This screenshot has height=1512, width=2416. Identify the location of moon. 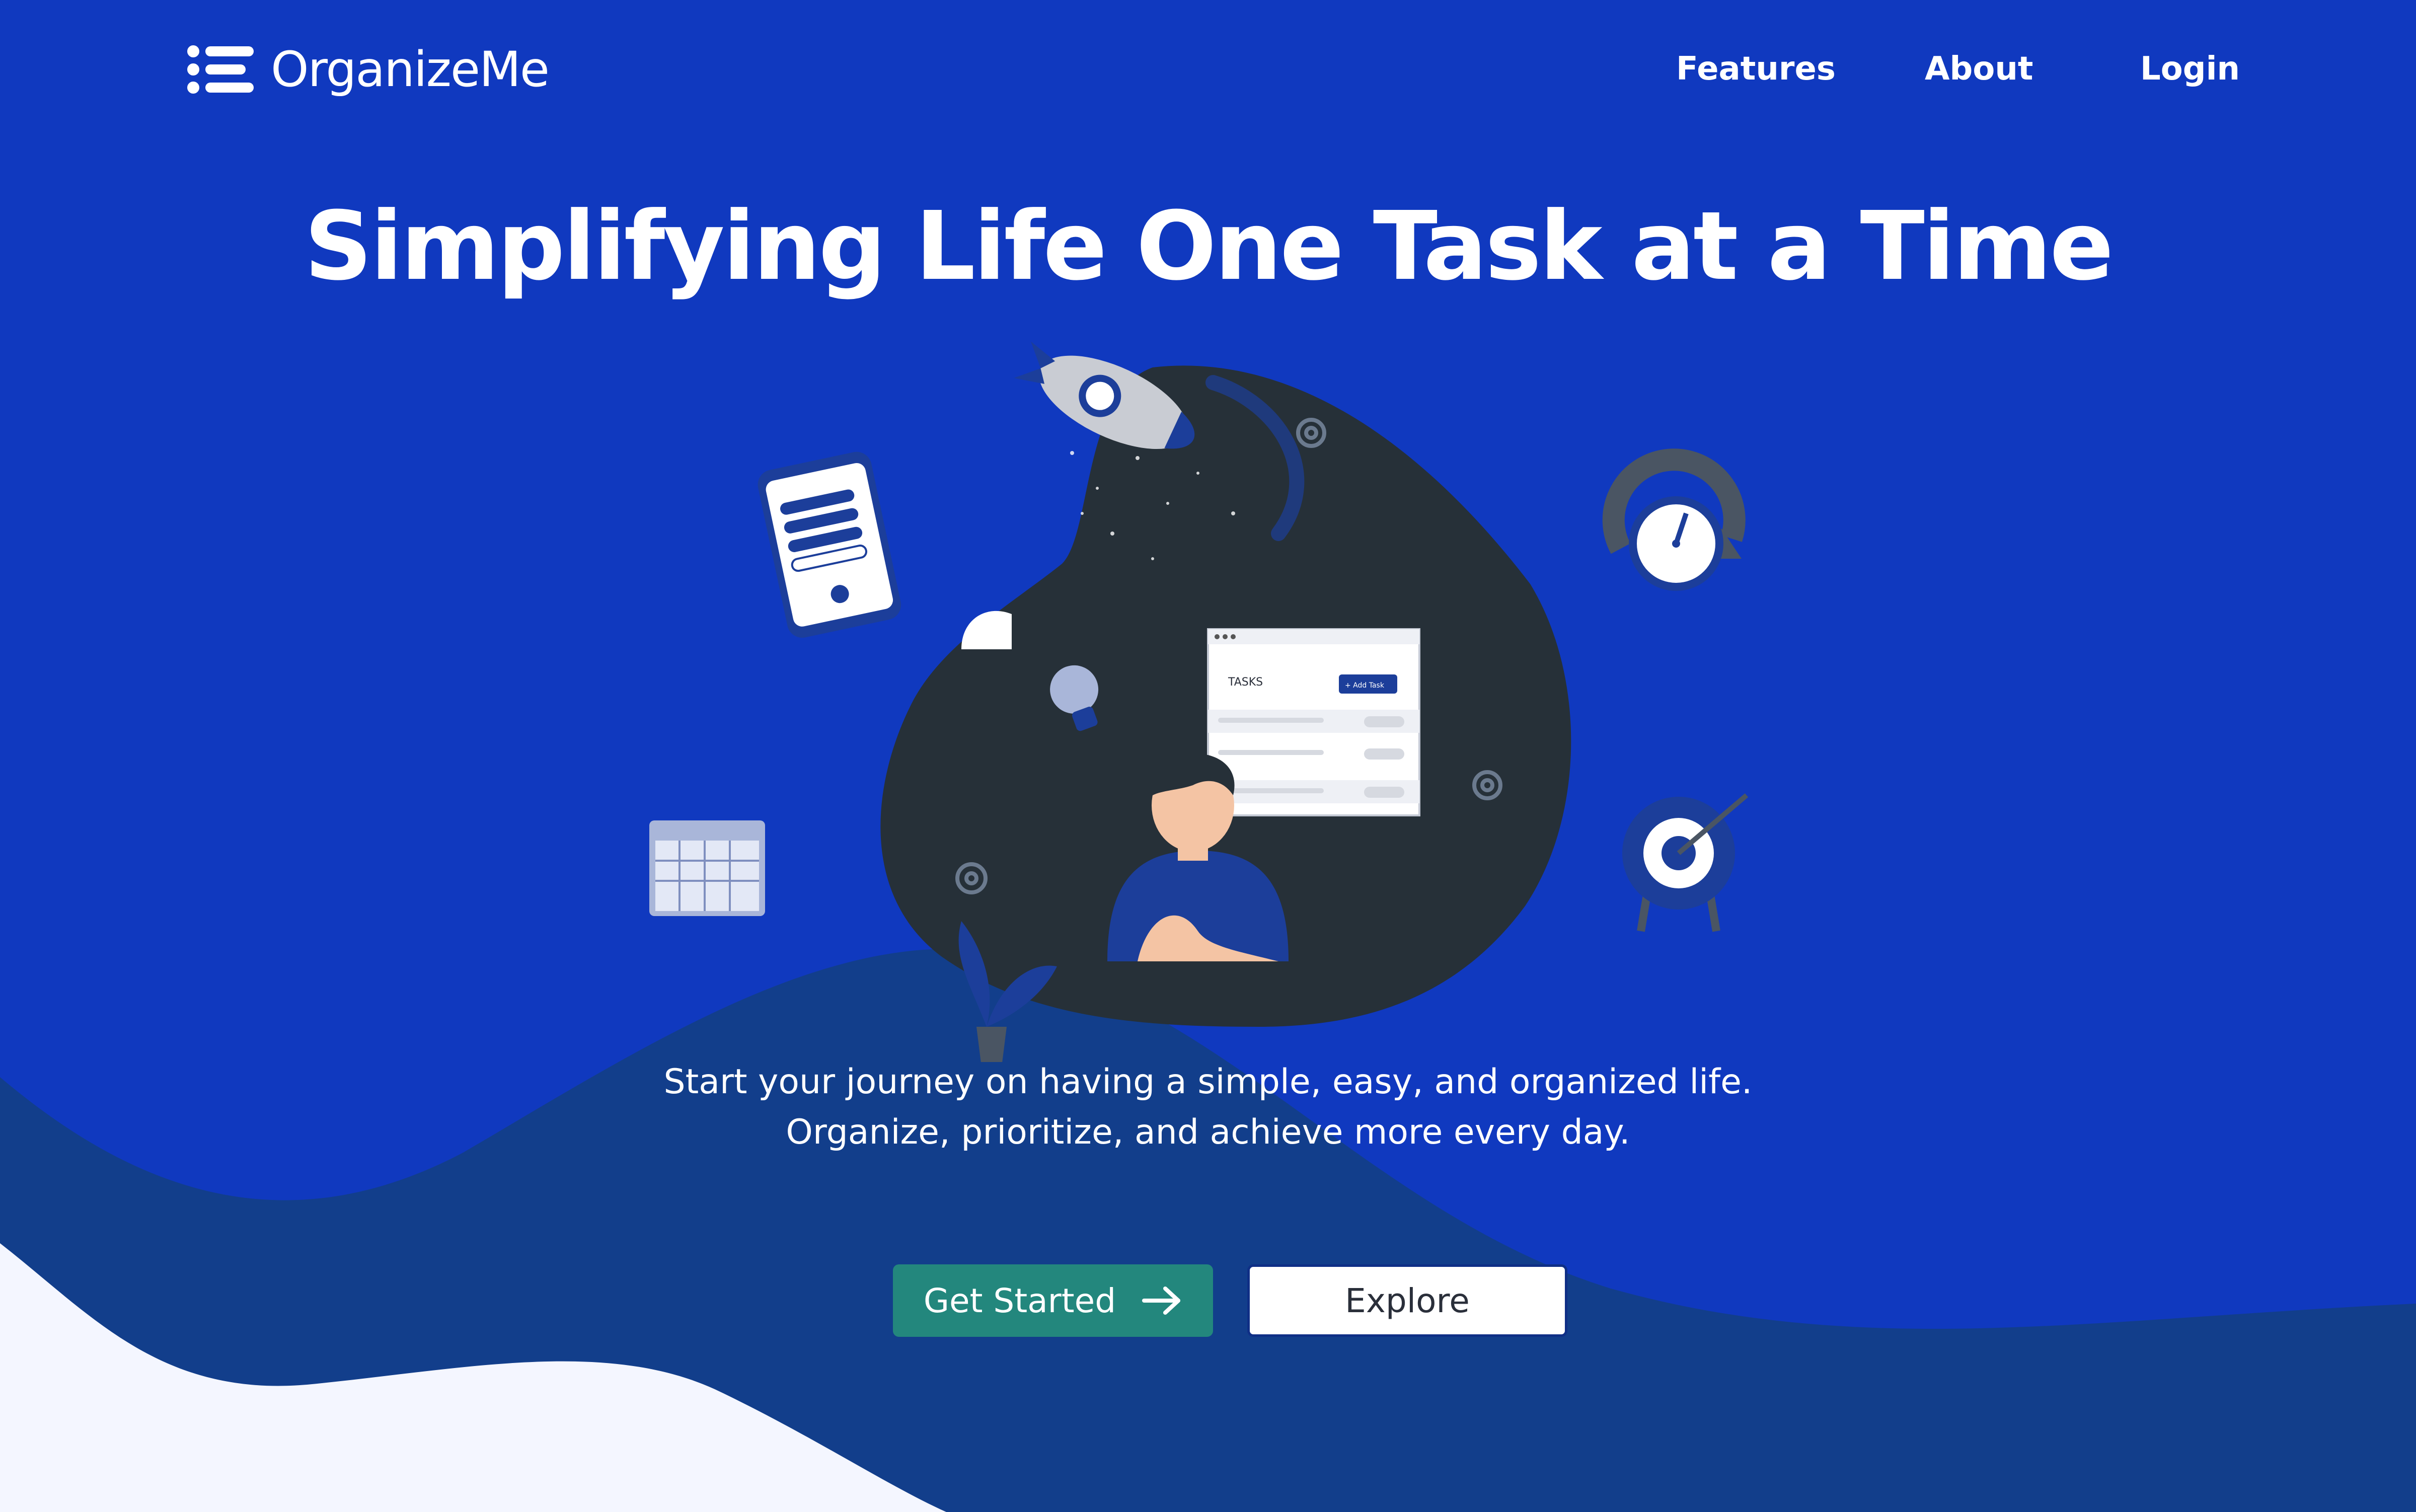
(986, 630).